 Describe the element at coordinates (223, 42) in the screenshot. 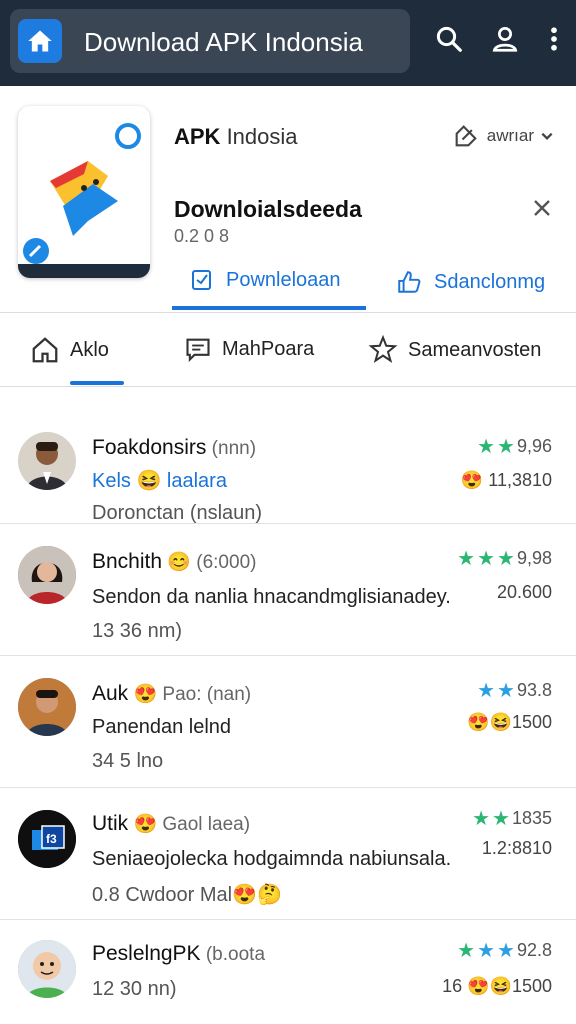

I see `app-title: Download APK Indonsia` at that location.